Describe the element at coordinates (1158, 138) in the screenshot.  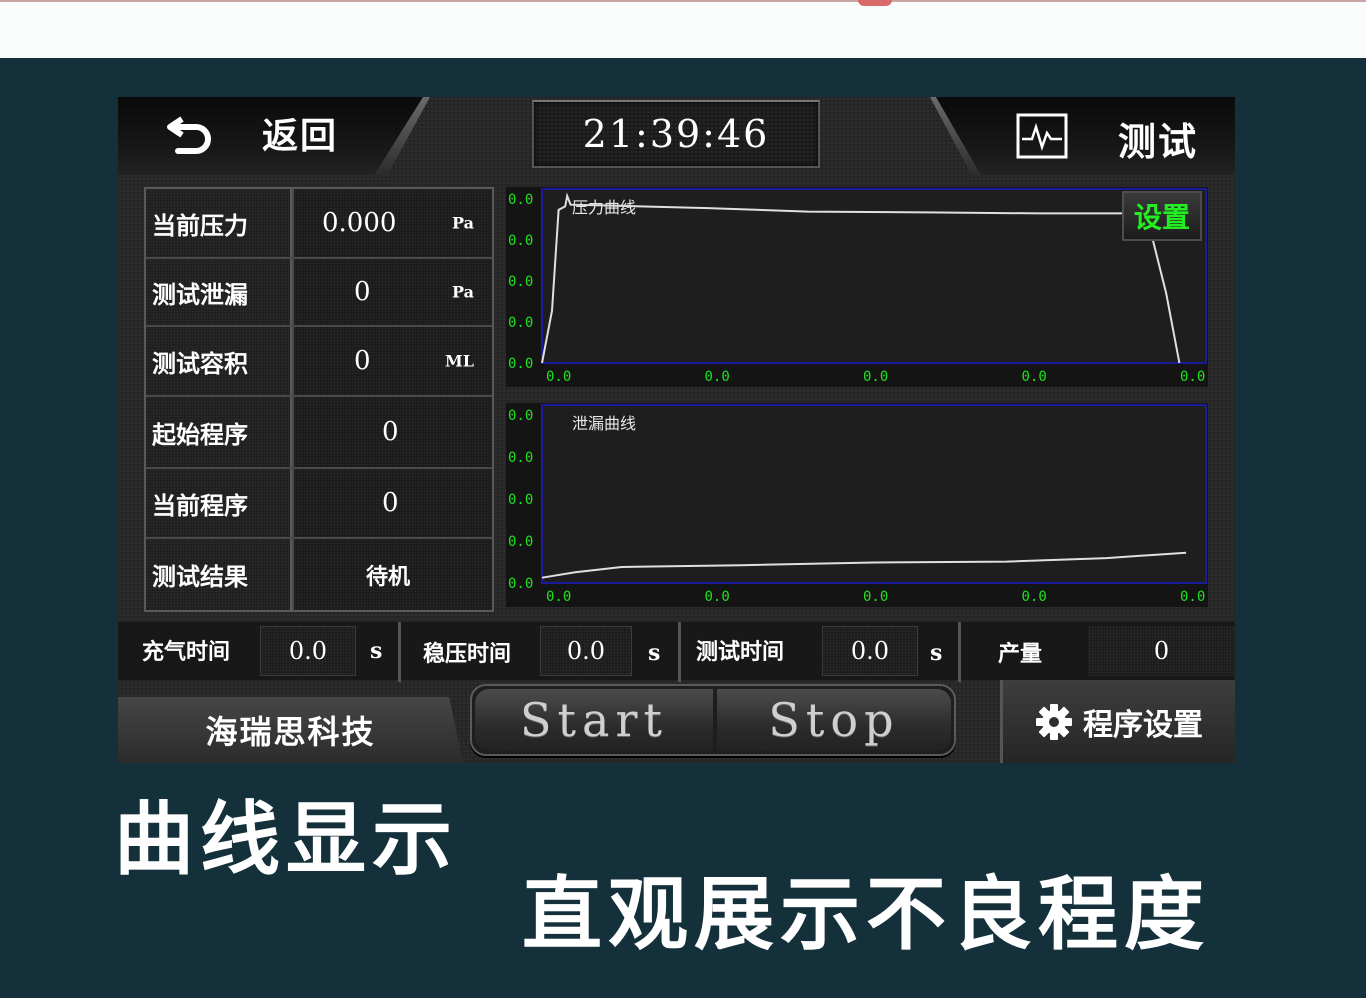
I see `test-mode-label: 测试` at that location.